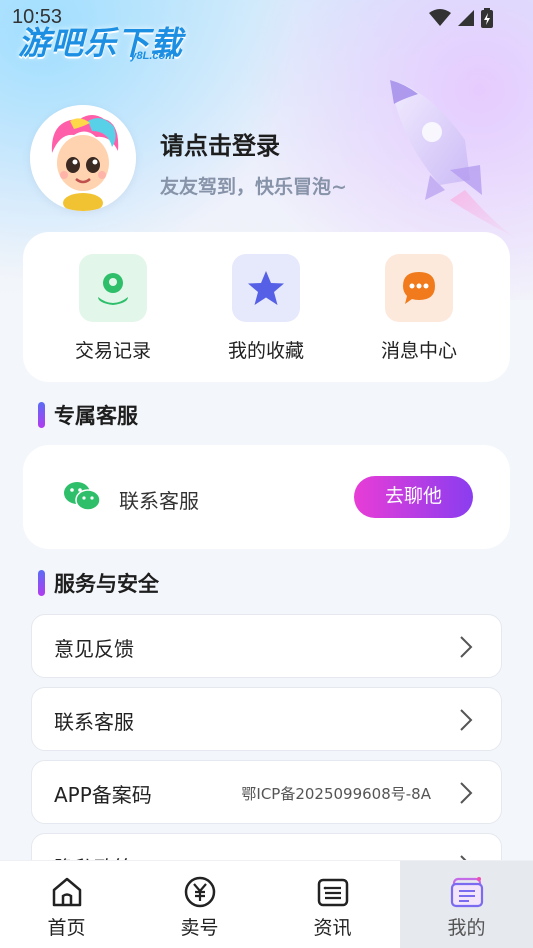  Describe the element at coordinates (103, 795) in the screenshot. I see `list-item-label: APP备案码` at that location.